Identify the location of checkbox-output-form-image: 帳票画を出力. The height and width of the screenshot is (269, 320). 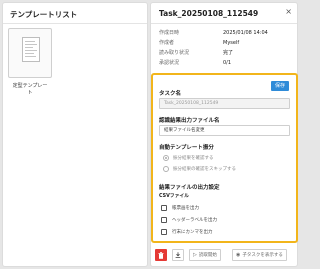
(180, 208).